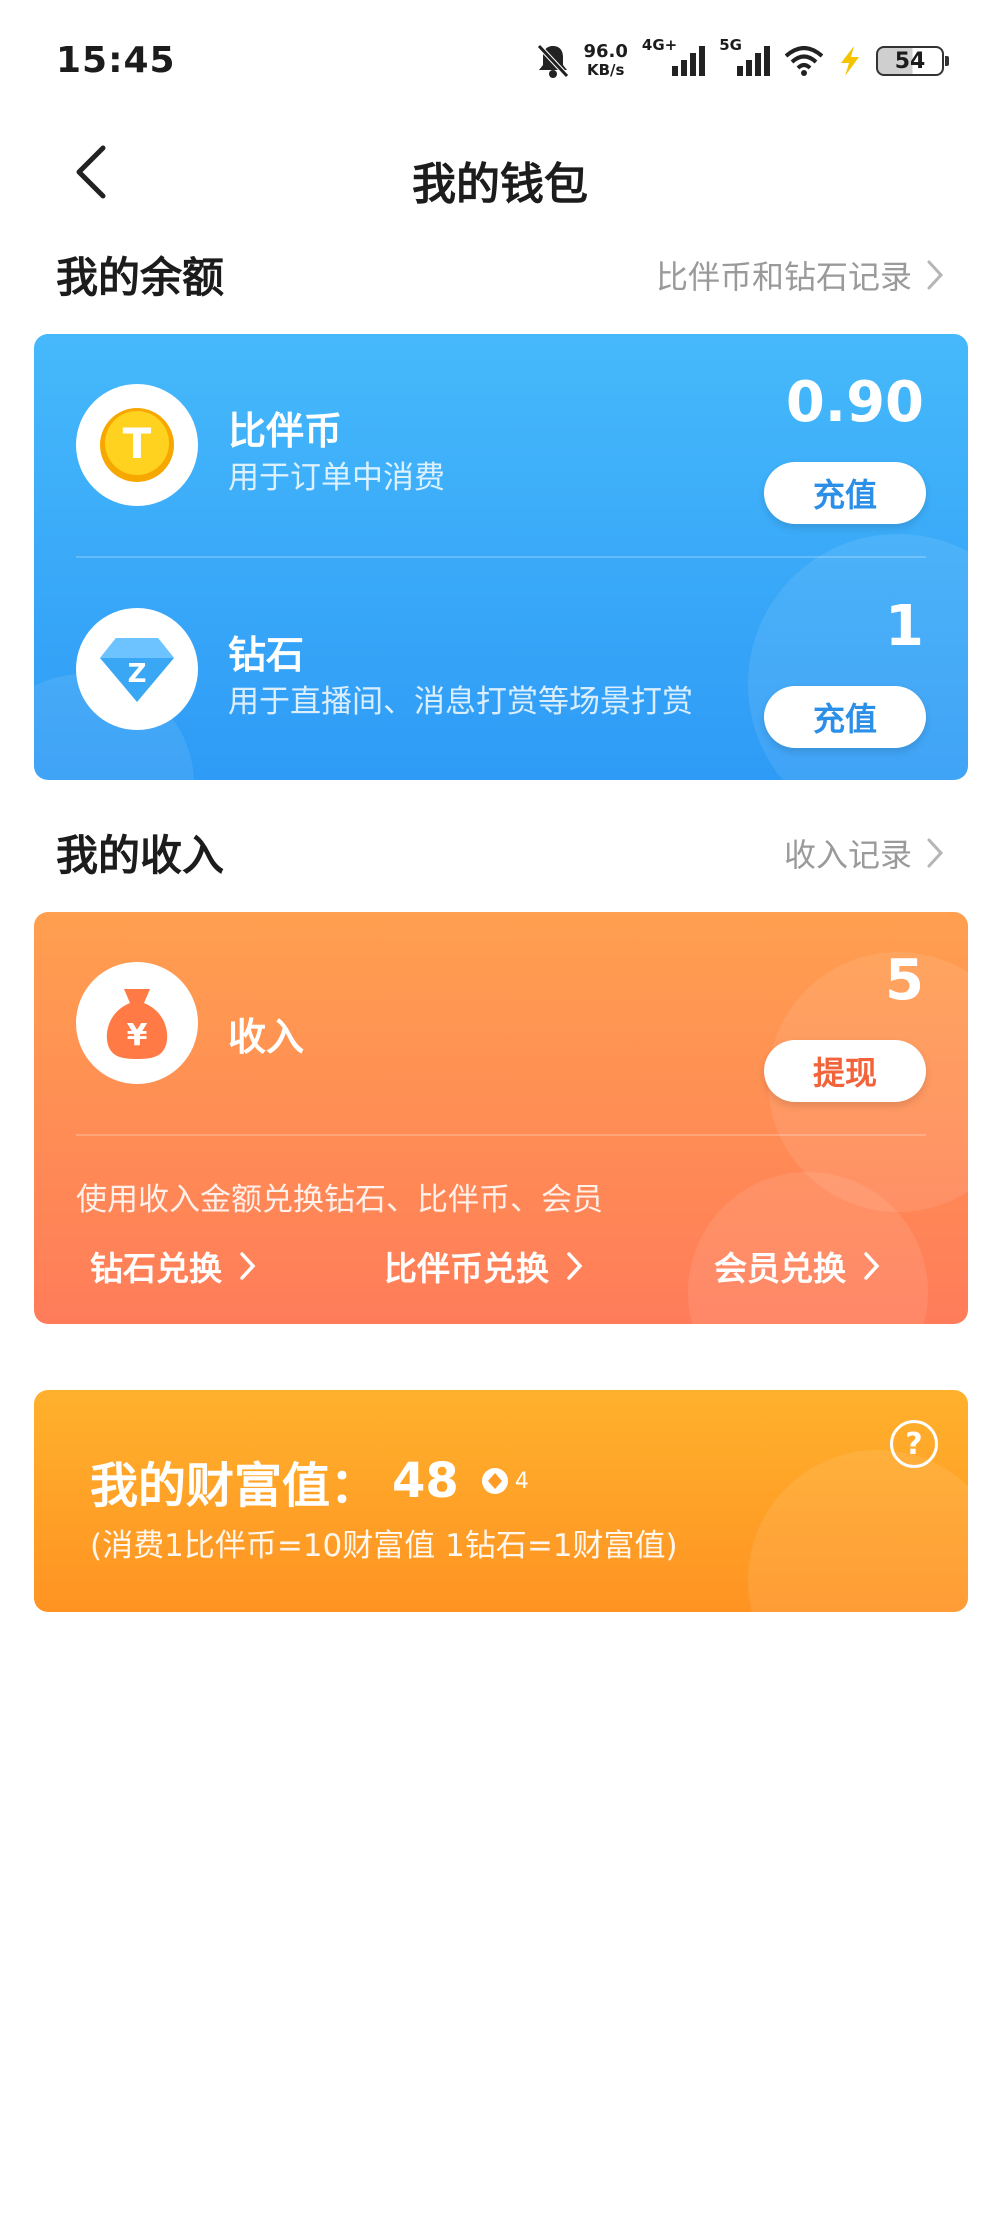 The height and width of the screenshot is (2222, 1000). I want to click on help-icon: ?, so click(914, 1444).